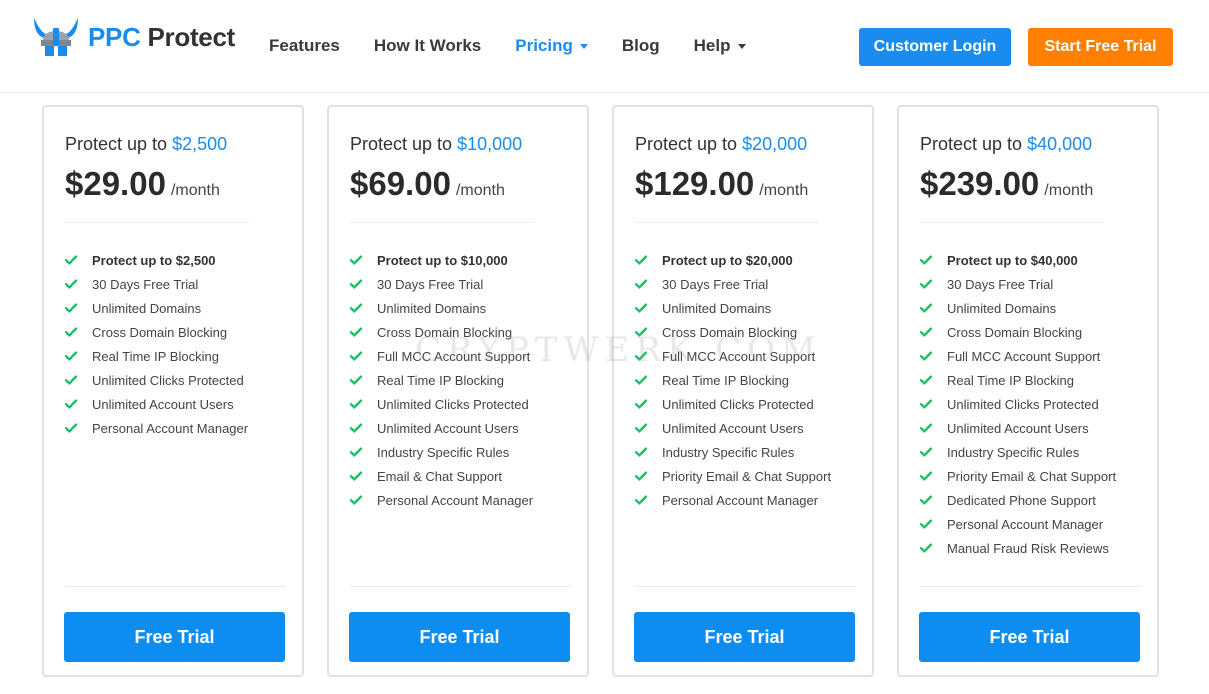  What do you see at coordinates (1100, 47) in the screenshot?
I see `start-free-trial-button: Start Free Trial` at bounding box center [1100, 47].